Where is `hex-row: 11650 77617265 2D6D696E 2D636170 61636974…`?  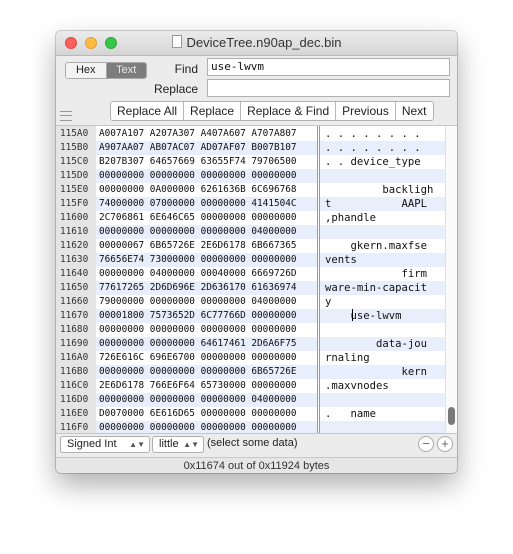 hex-row: 11650 77617265 2D6D696E 2D636170 61636974… is located at coordinates (250, 288).